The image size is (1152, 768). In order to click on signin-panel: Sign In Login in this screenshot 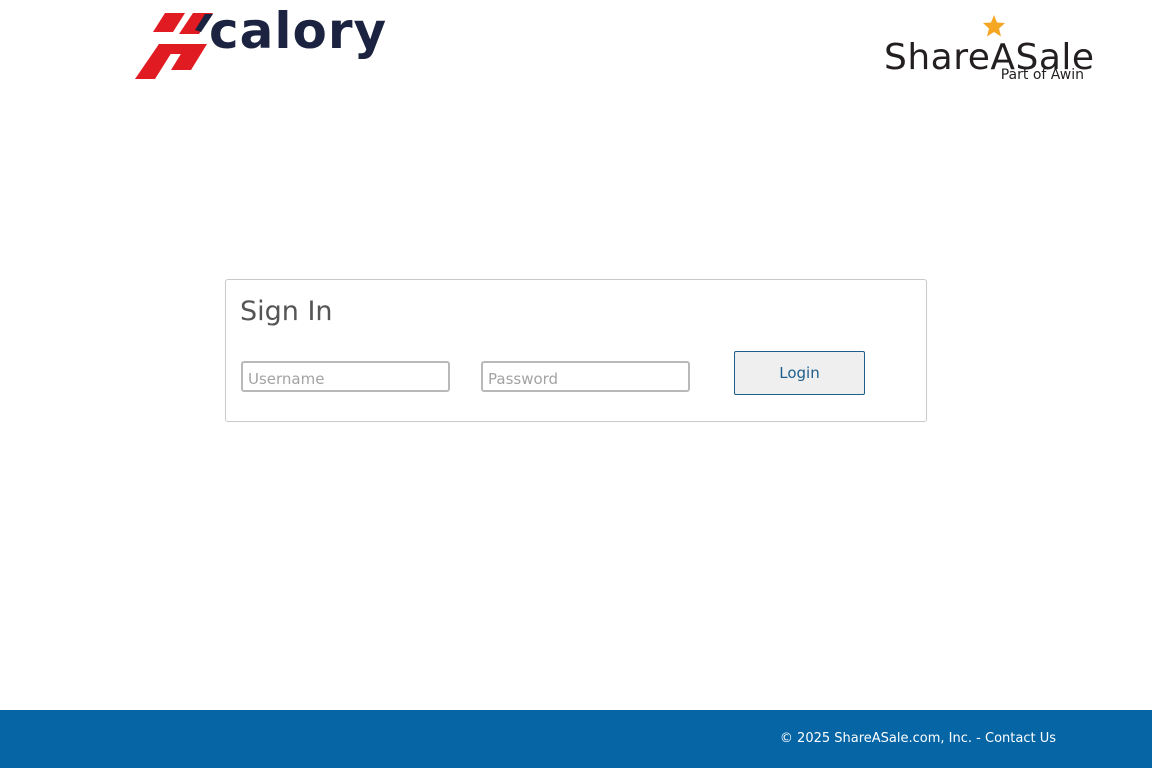, I will do `click(576, 350)`.